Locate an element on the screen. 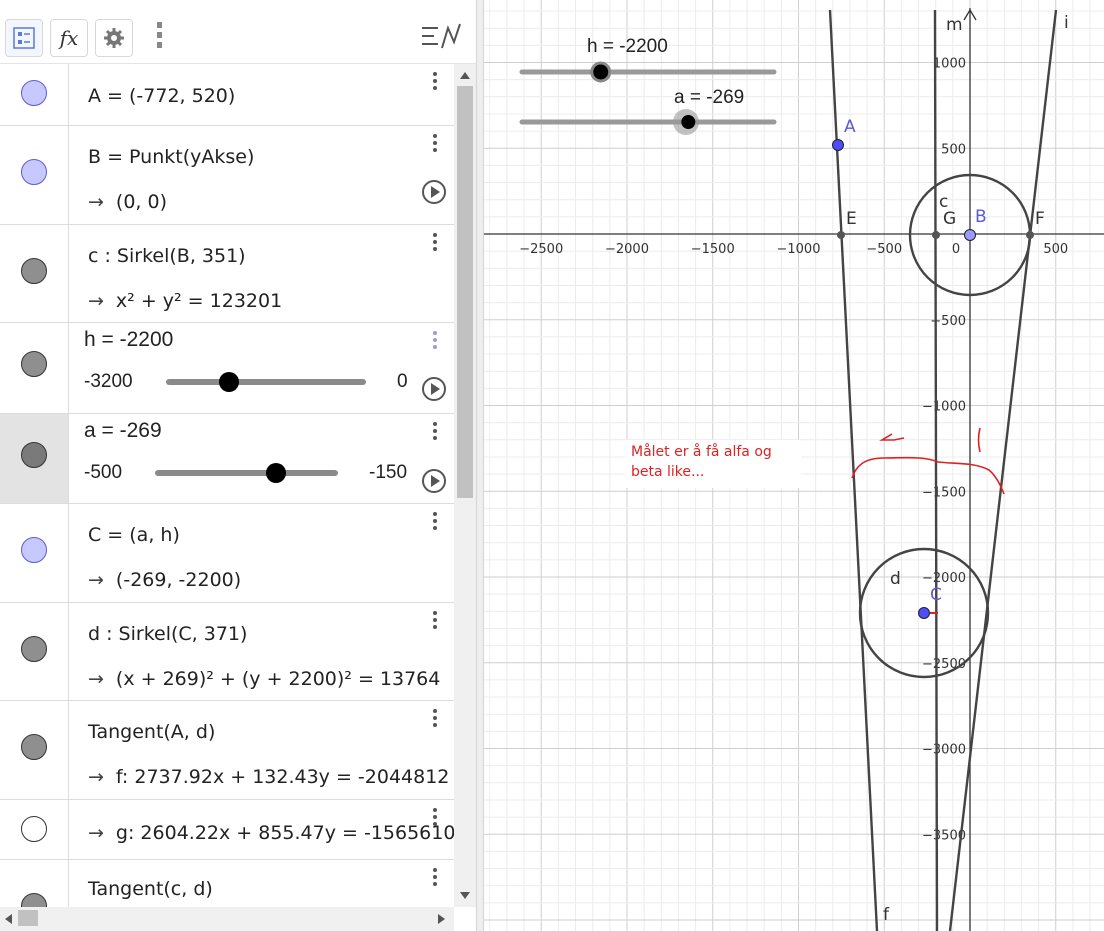  y-tick-label: −2000 is located at coordinates (944, 578).